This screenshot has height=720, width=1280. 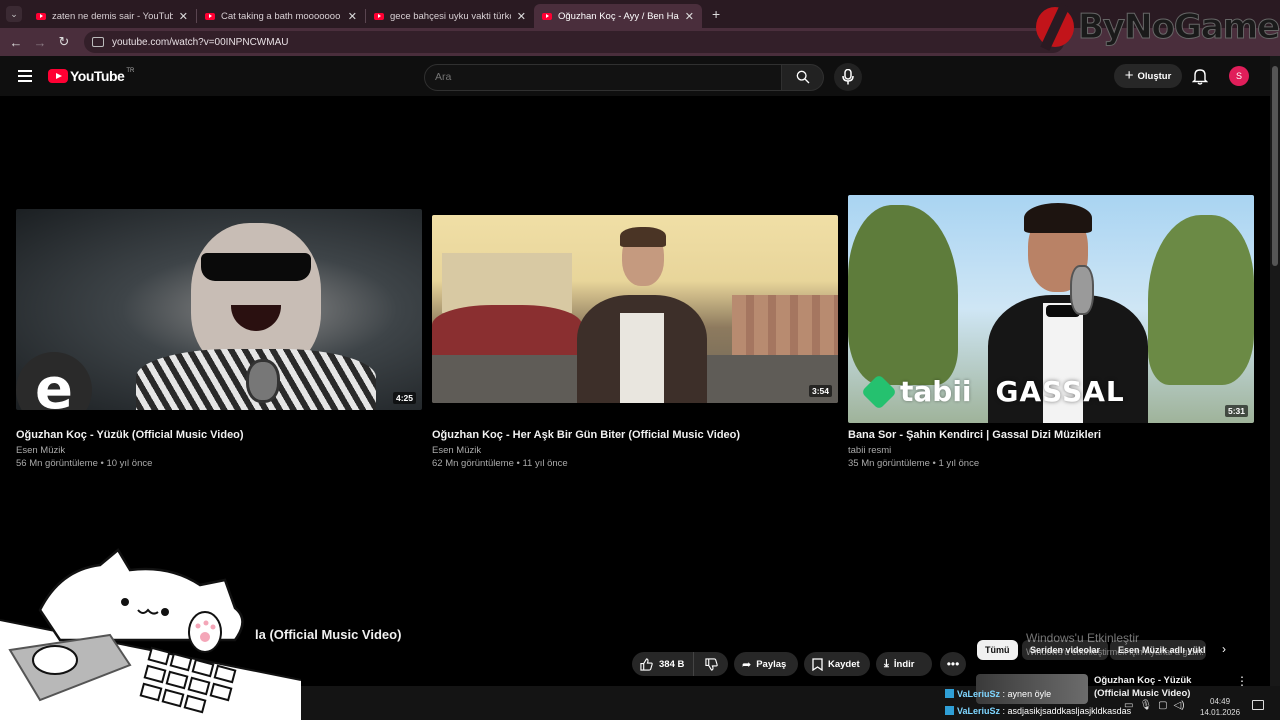 What do you see at coordinates (1275, 371) in the screenshot?
I see `scrollbar` at bounding box center [1275, 371].